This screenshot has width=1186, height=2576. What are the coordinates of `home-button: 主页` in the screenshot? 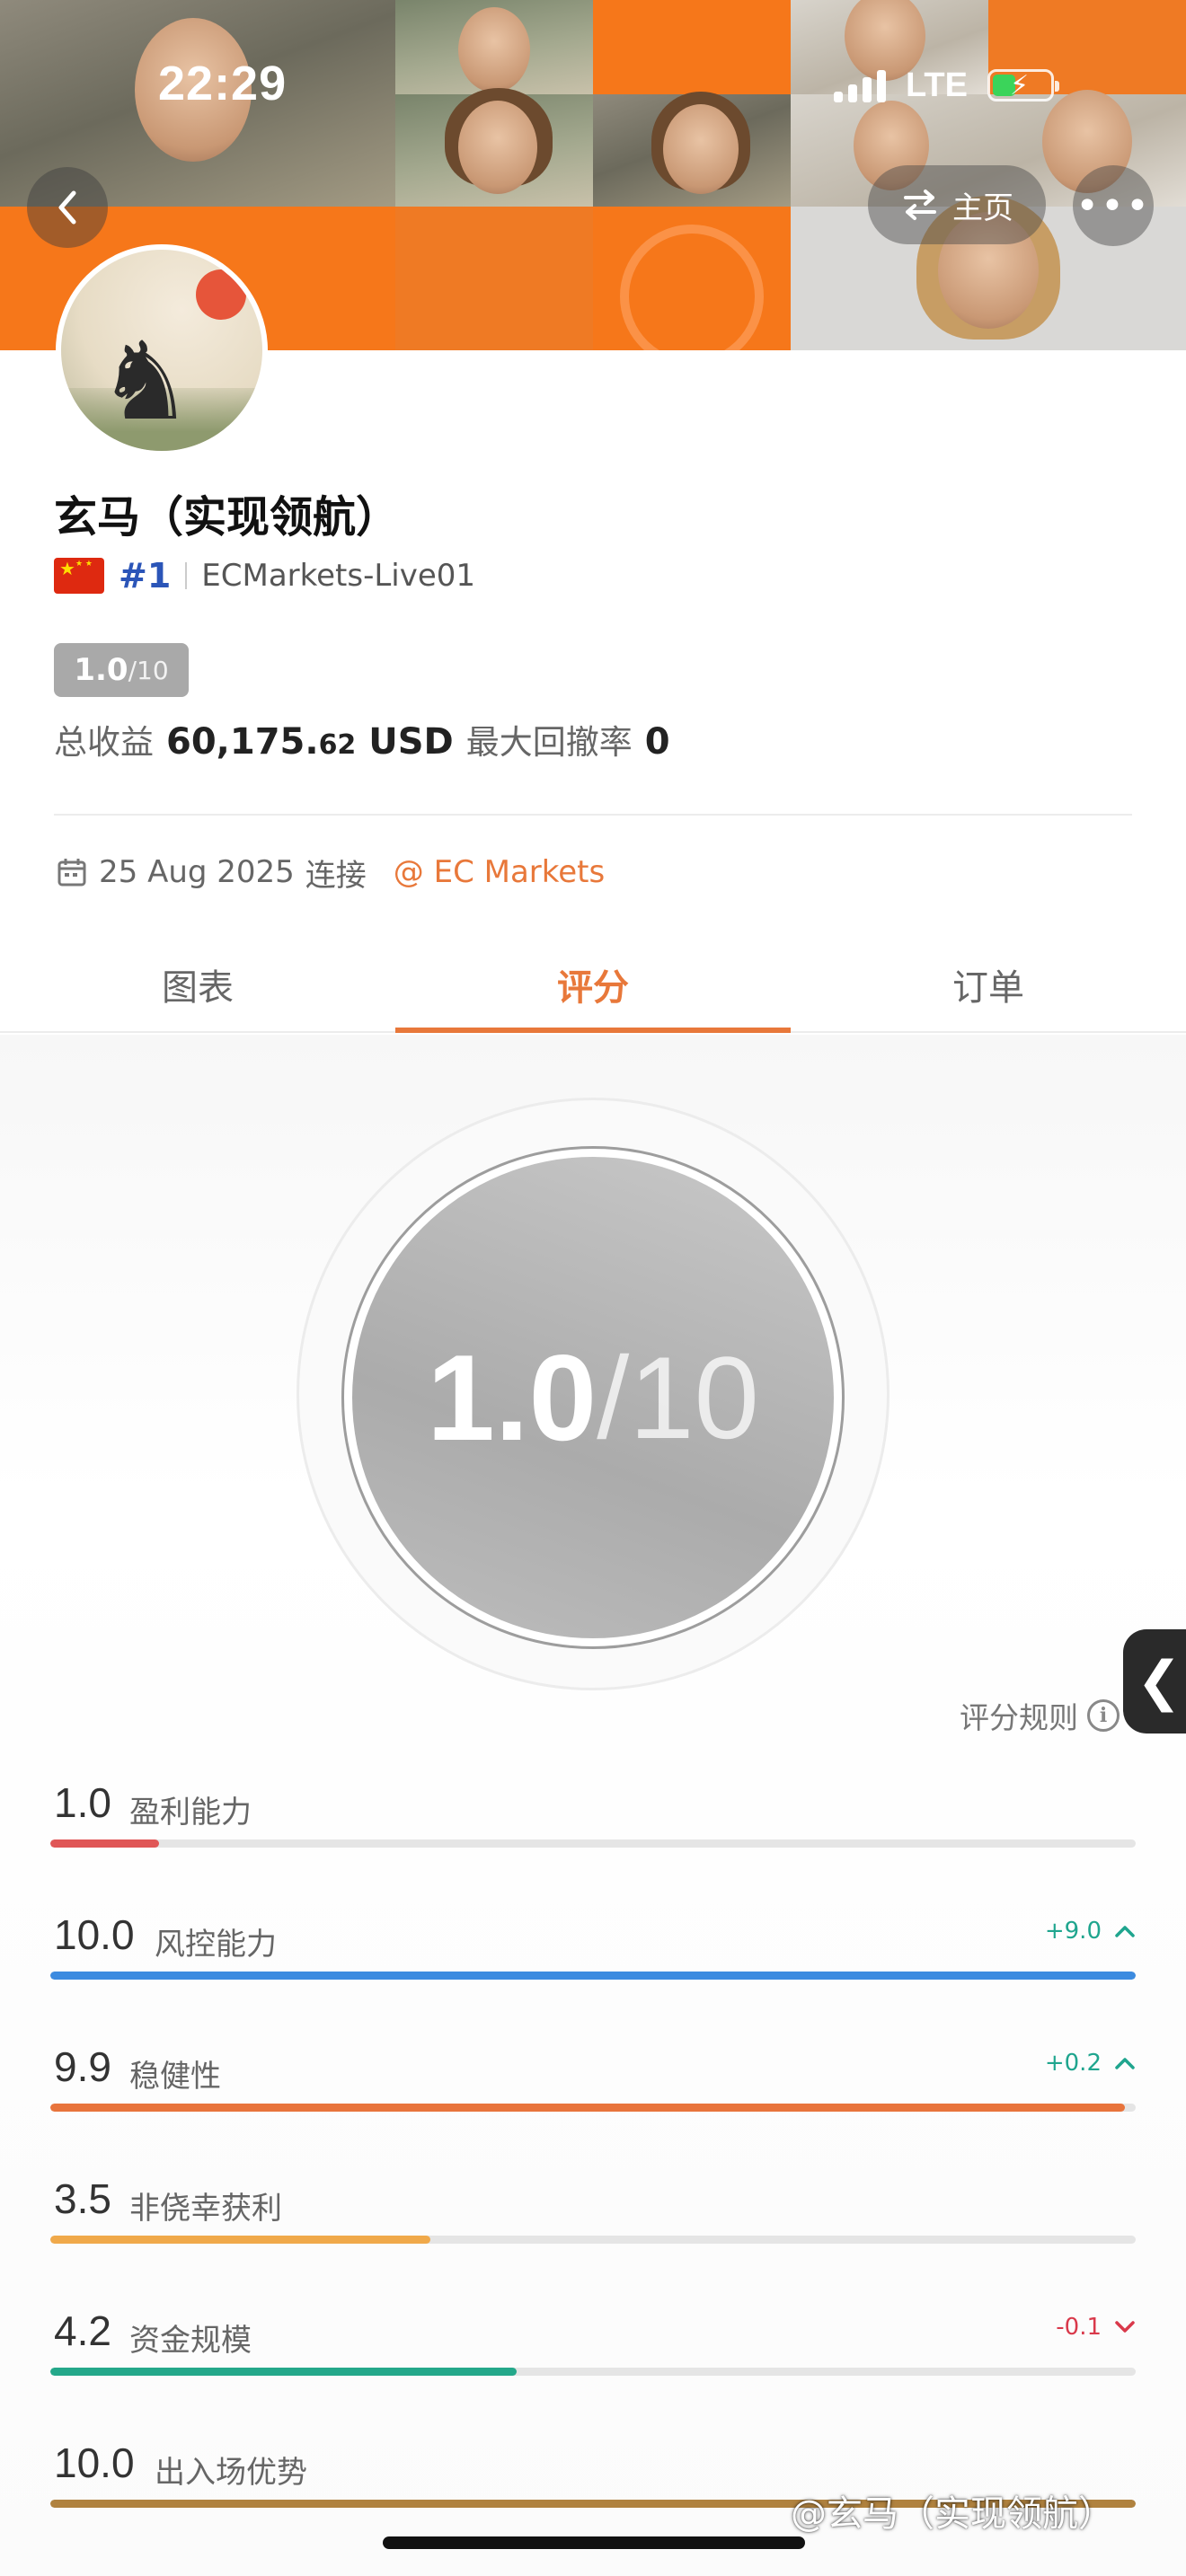 It's located at (957, 204).